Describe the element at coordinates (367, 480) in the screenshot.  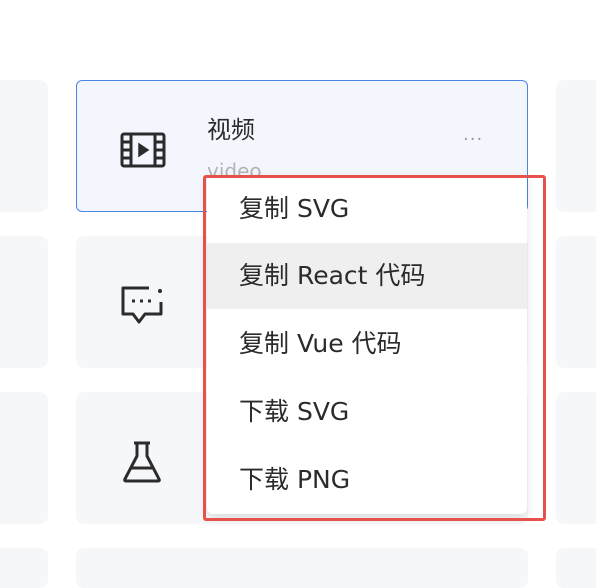
I see `menu-item-download-png: 下载 PNG` at that location.